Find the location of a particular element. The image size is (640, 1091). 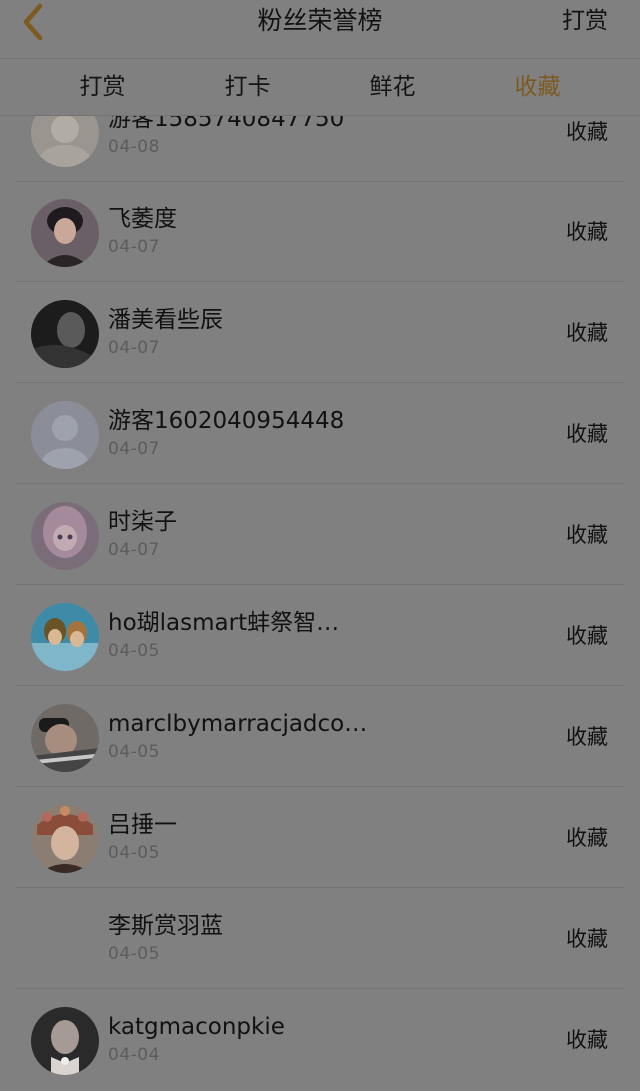

tab-flowers: 鲜花 is located at coordinates (392, 87).